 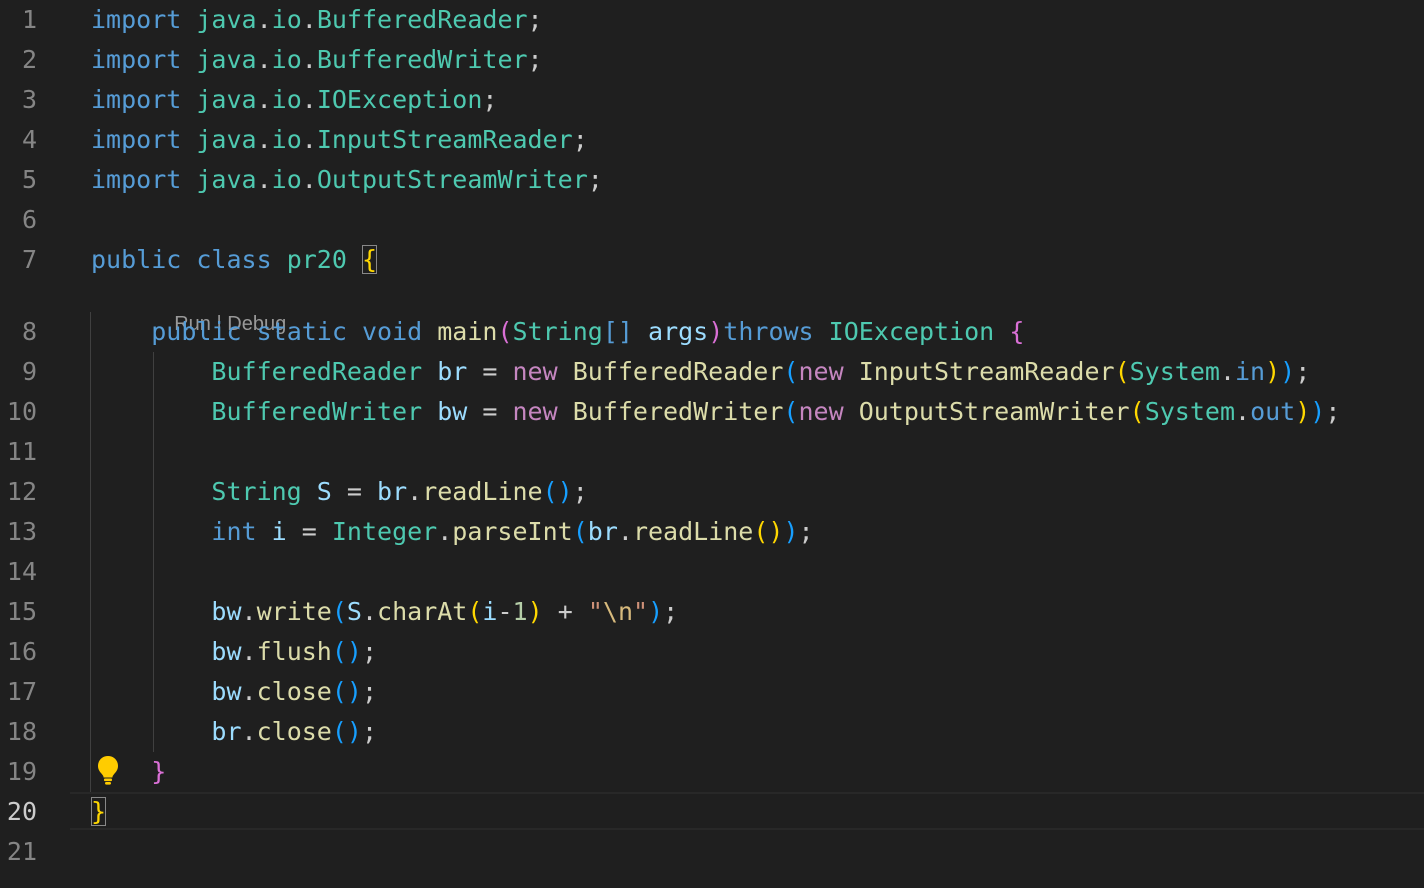 What do you see at coordinates (712, 492) in the screenshot?
I see `code-line: 12 String S = br.readLine();` at bounding box center [712, 492].